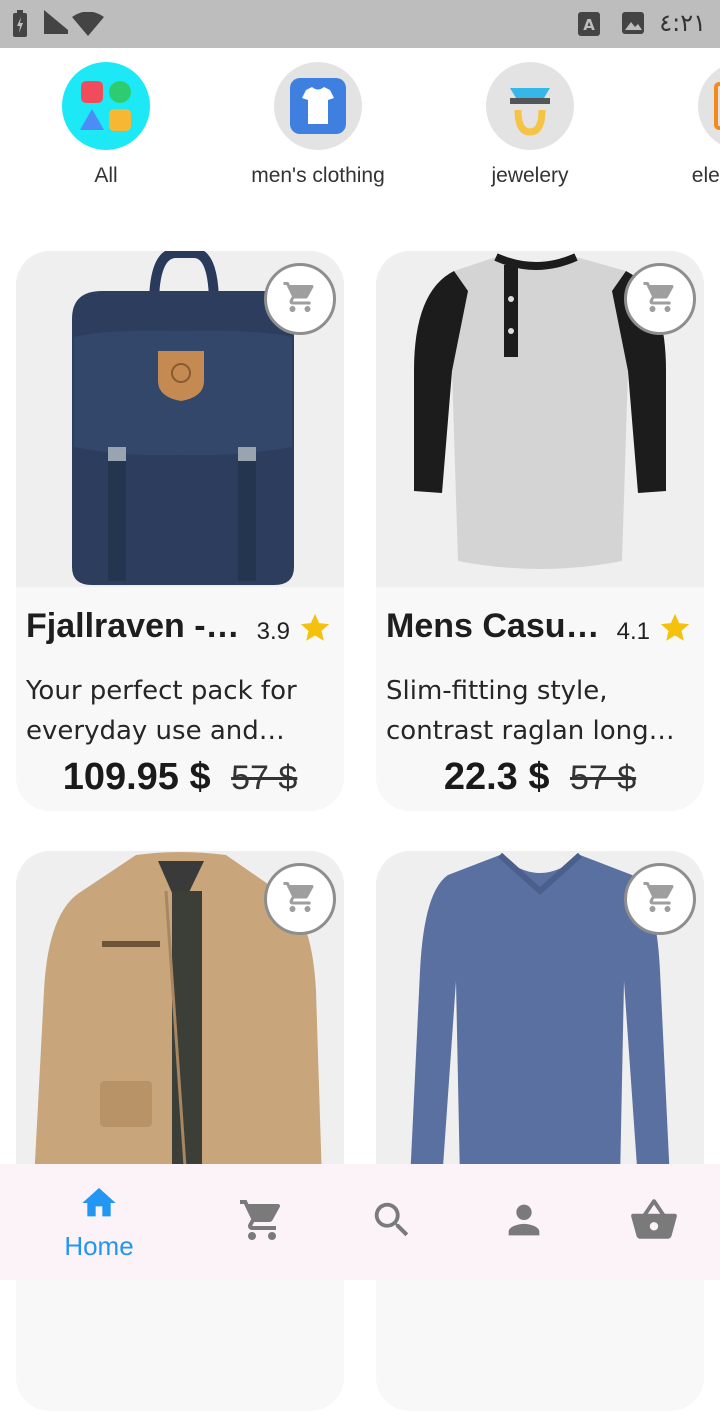  I want to click on category-label: electronics, so click(705, 175).